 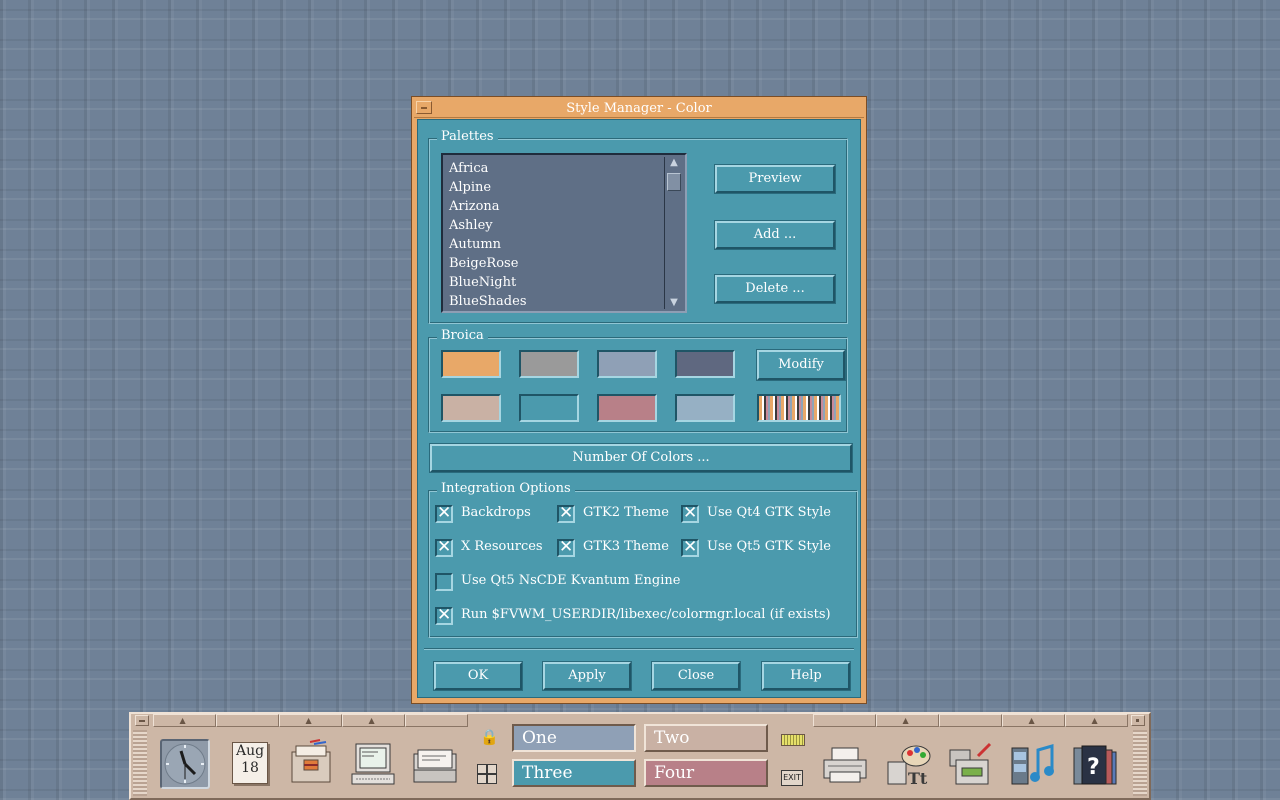 I want to click on workspace-one-button: One, so click(x=574, y=738).